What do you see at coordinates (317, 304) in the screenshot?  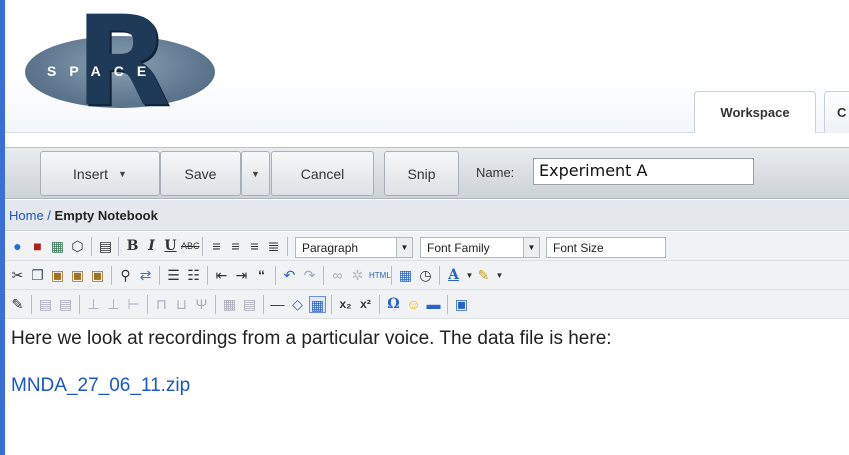 I see `visual-aid-icon: ▦` at bounding box center [317, 304].